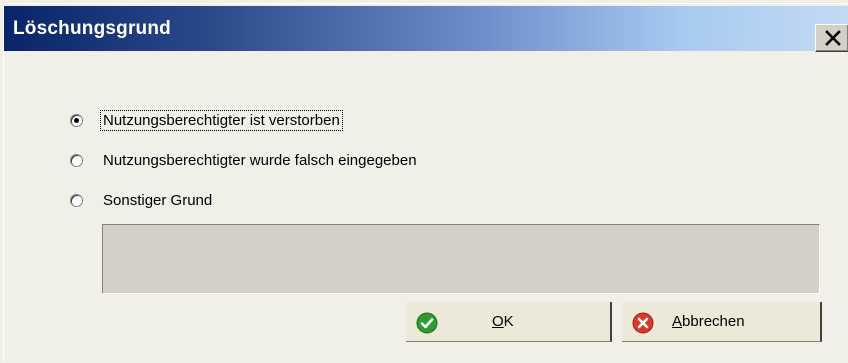 The image size is (848, 363). Describe the element at coordinates (76, 200) in the screenshot. I see `radio-sonstiger-grund` at that location.